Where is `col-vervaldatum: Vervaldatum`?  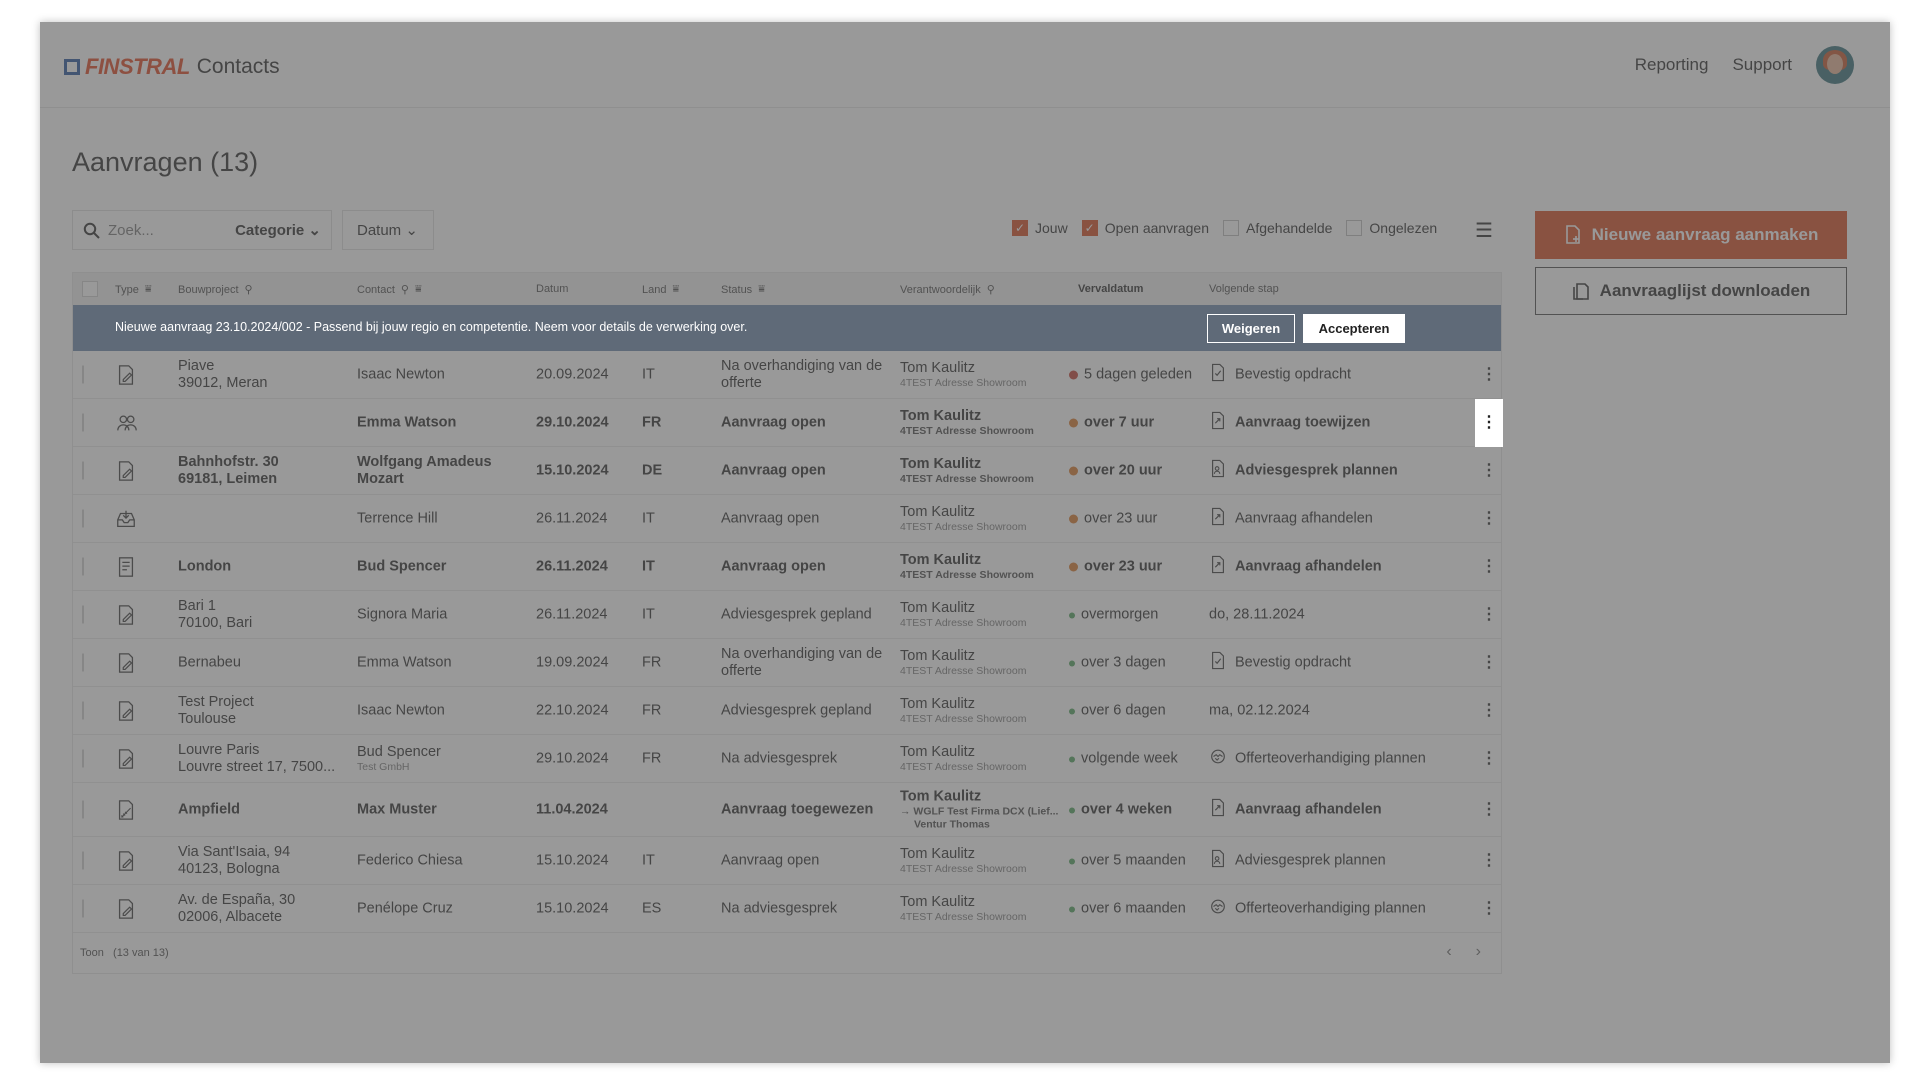
col-vervaldatum: Vervaldatum is located at coordinates (1110, 289).